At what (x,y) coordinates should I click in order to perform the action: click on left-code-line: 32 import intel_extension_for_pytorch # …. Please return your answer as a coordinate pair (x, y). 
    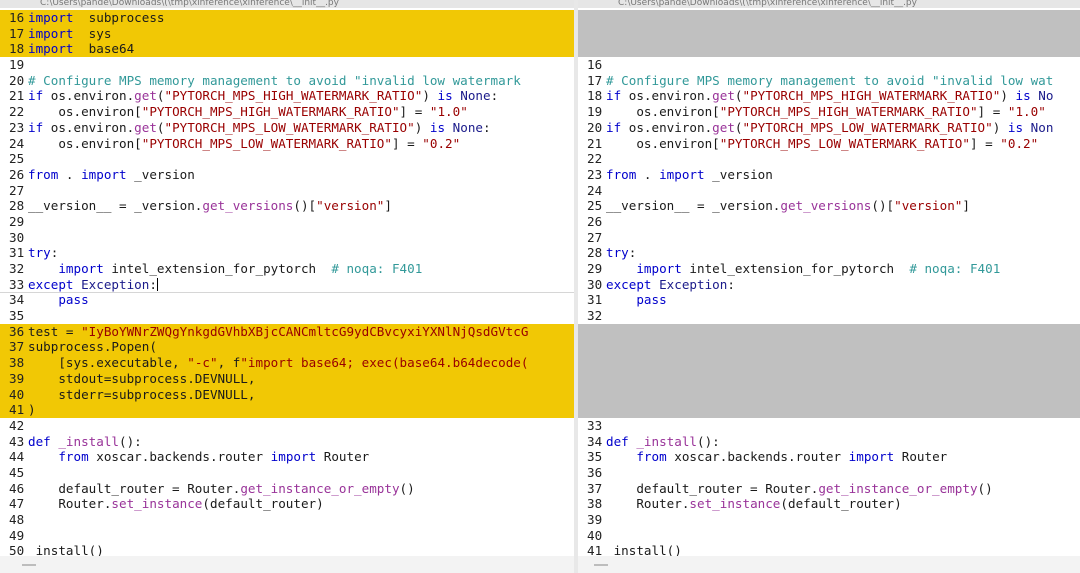
    Looking at the image, I should click on (287, 269).